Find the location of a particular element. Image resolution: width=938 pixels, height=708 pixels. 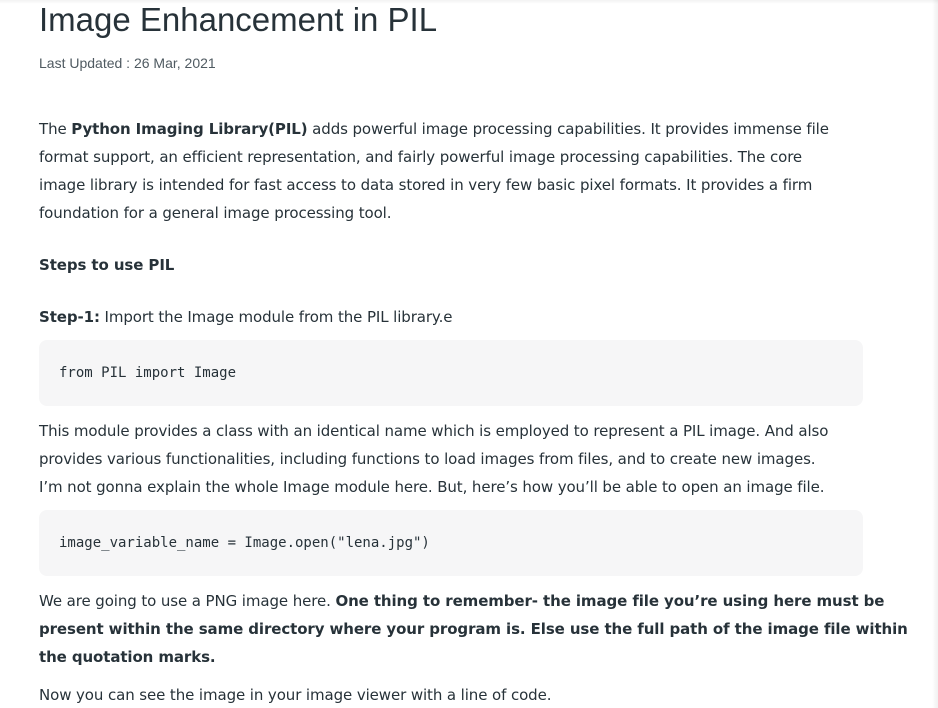

png-text: We are going to use a PNG image here. is located at coordinates (187, 601).